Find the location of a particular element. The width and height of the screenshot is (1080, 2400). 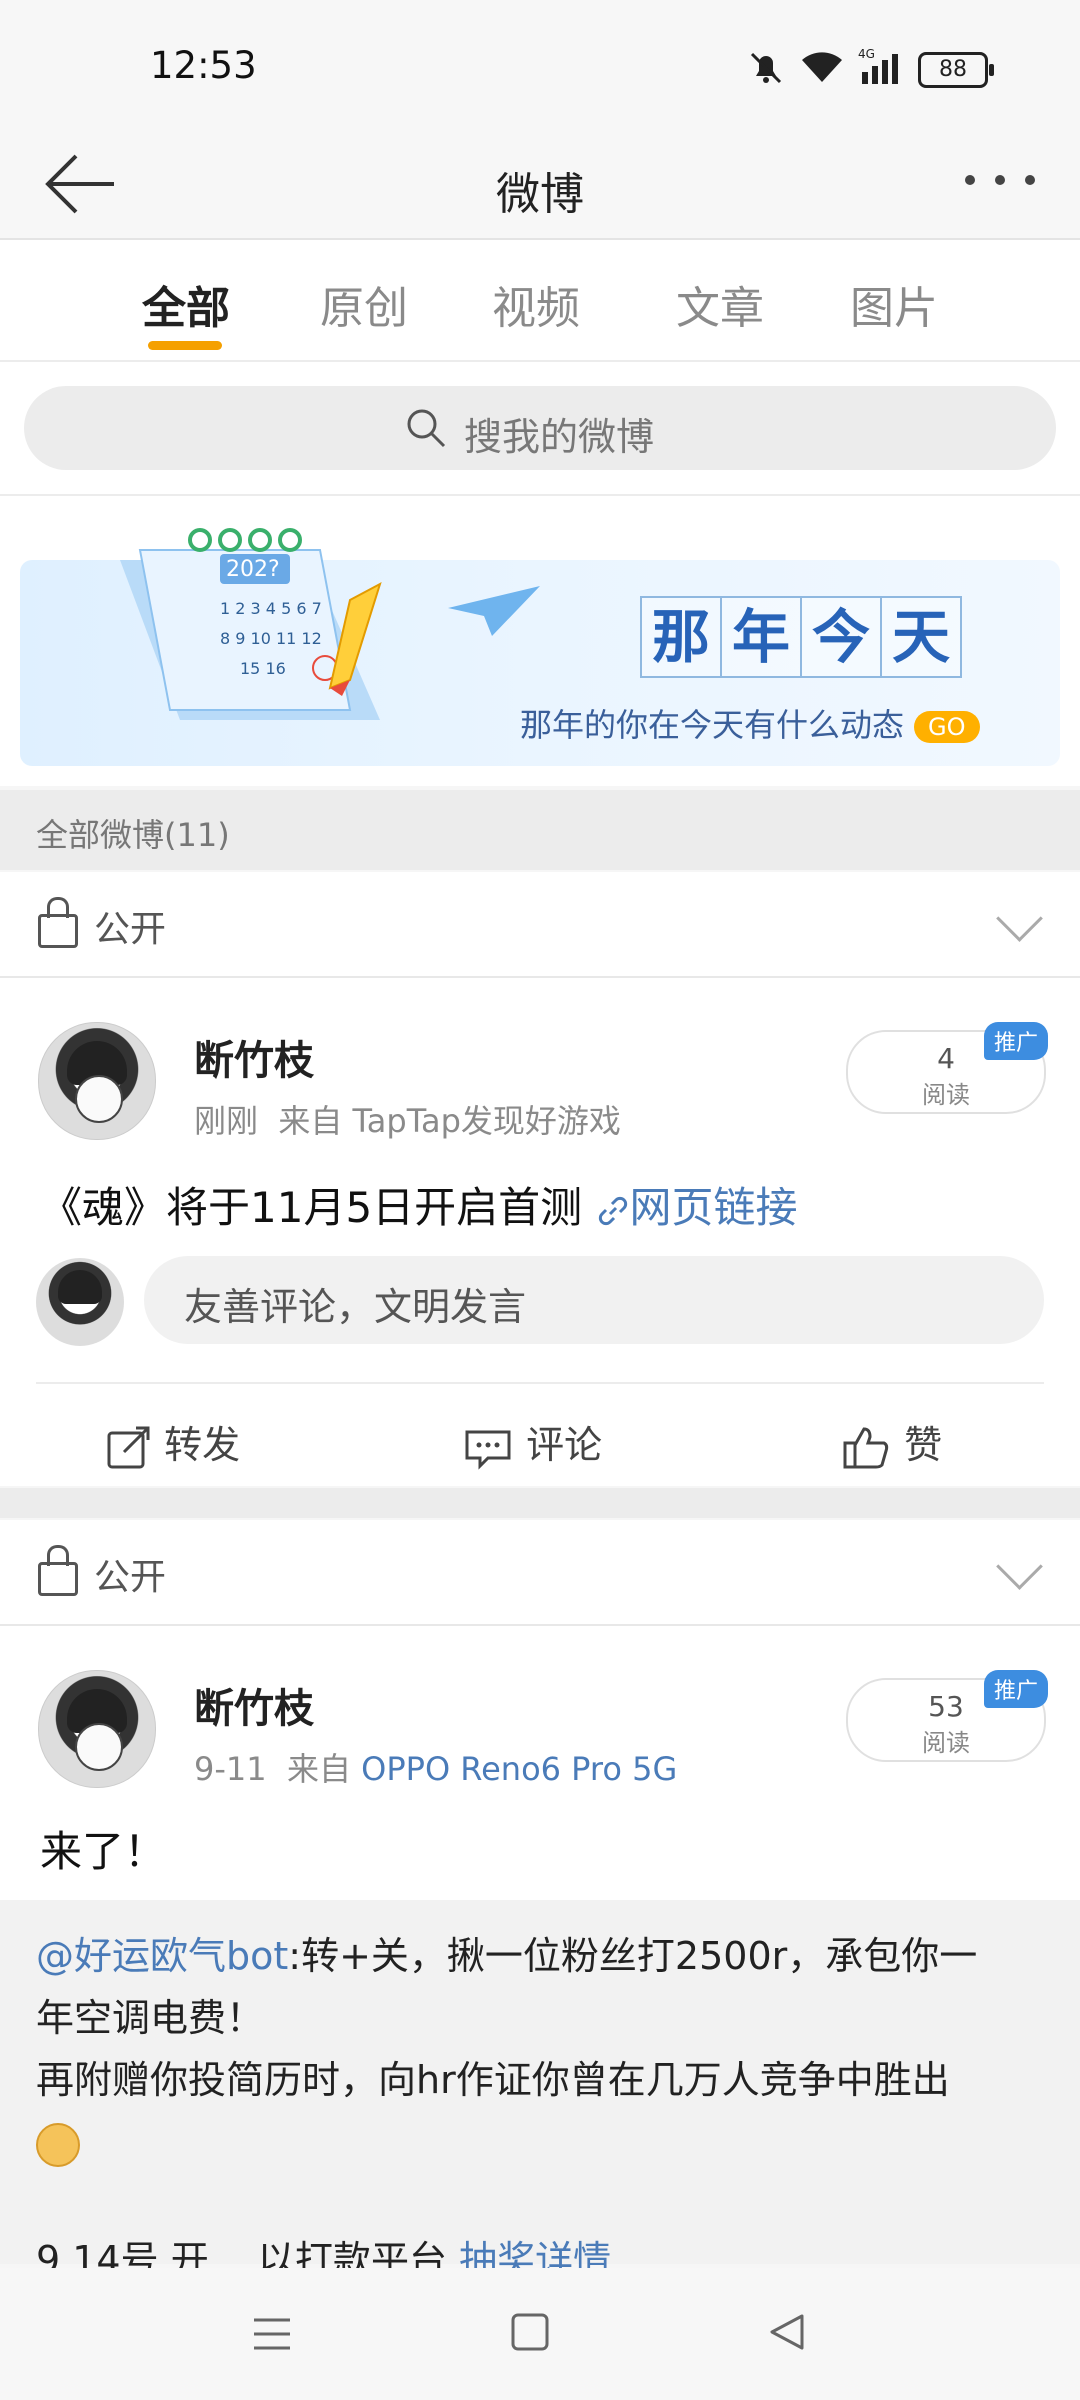

tab-original: 原创 is located at coordinates (364, 304).